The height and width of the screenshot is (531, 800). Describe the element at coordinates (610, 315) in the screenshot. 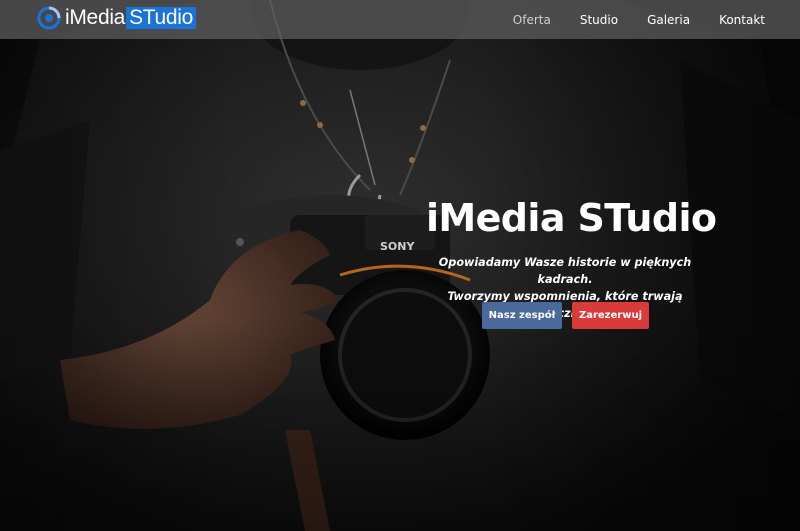

I see `book-button: Zarezerwuj` at that location.